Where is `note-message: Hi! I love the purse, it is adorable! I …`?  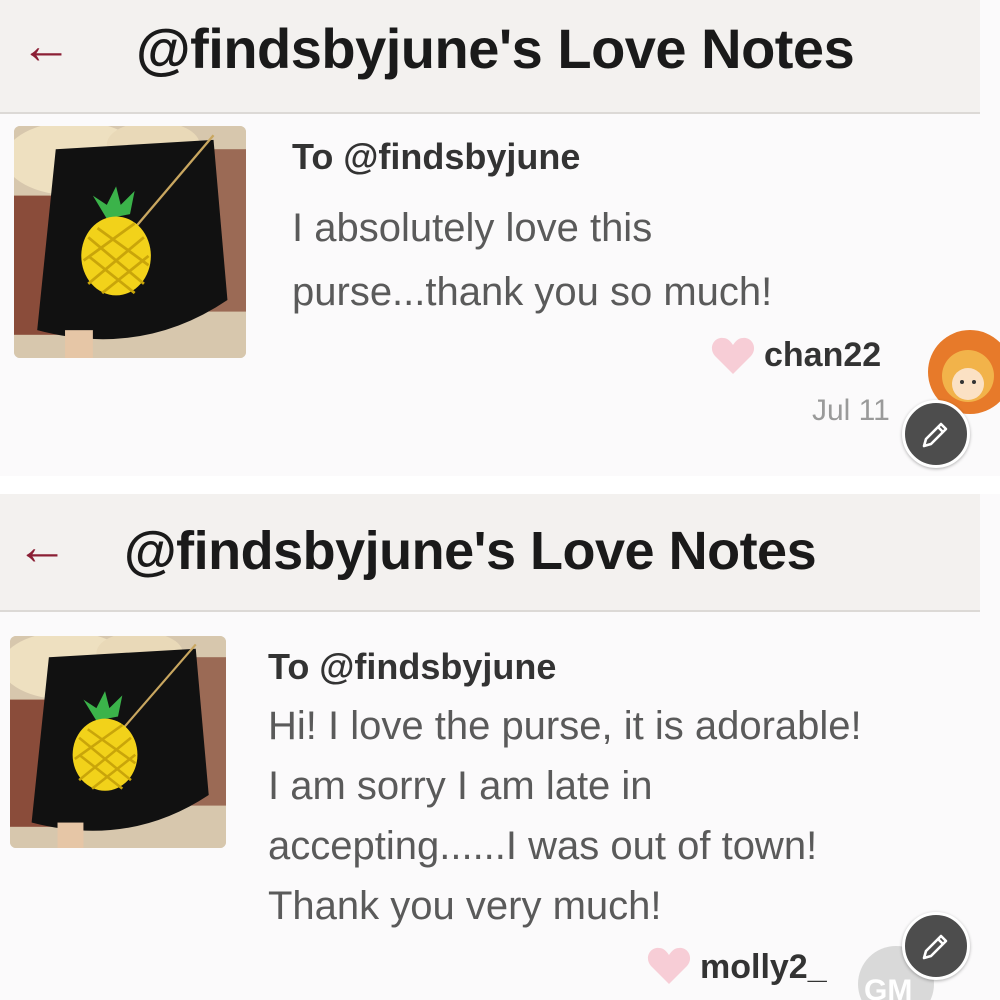 note-message: Hi! I love the purse, it is adorable! I … is located at coordinates (565, 816).